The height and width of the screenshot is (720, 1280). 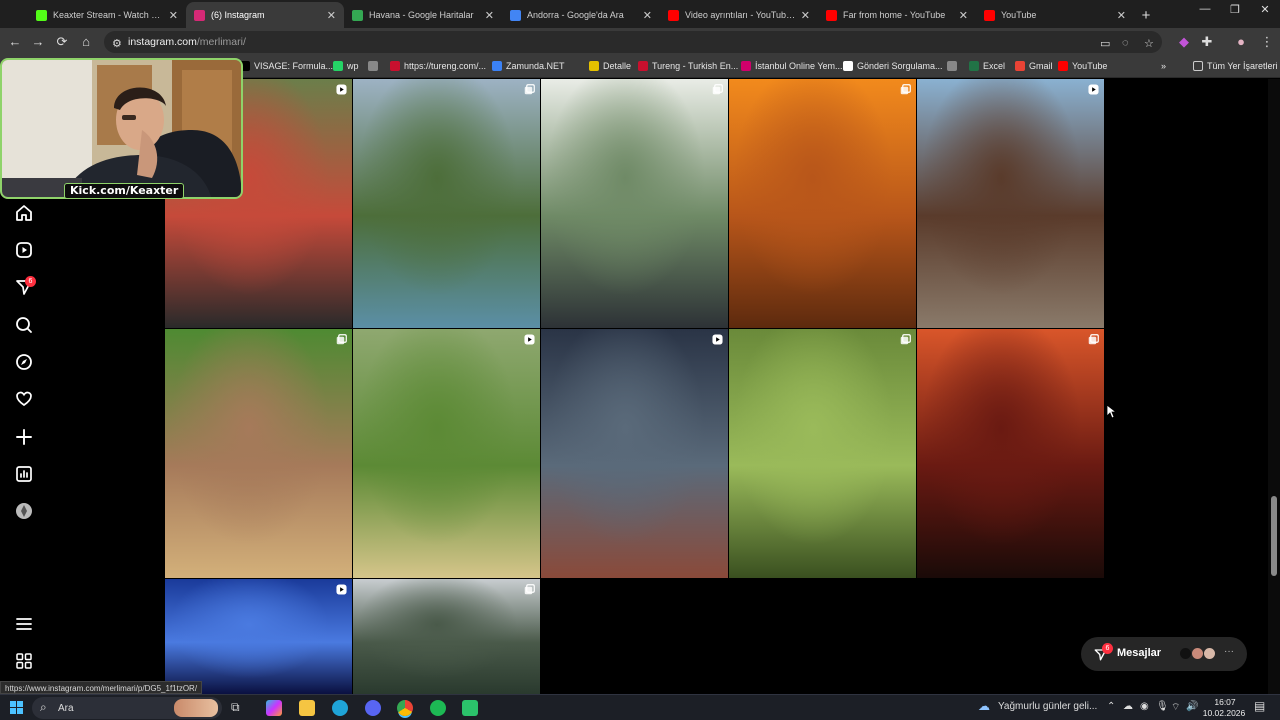 What do you see at coordinates (470, 708) in the screenshot?
I see `kick-app-icon` at bounding box center [470, 708].